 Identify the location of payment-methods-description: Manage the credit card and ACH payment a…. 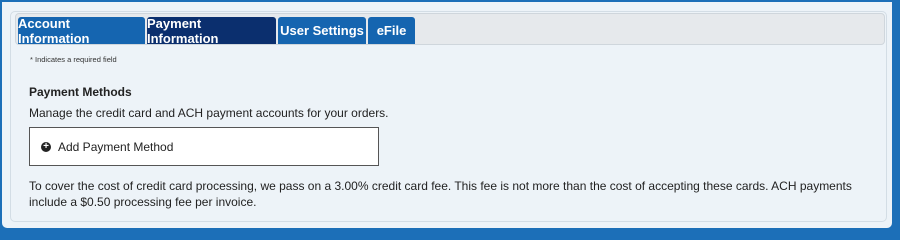
(209, 113).